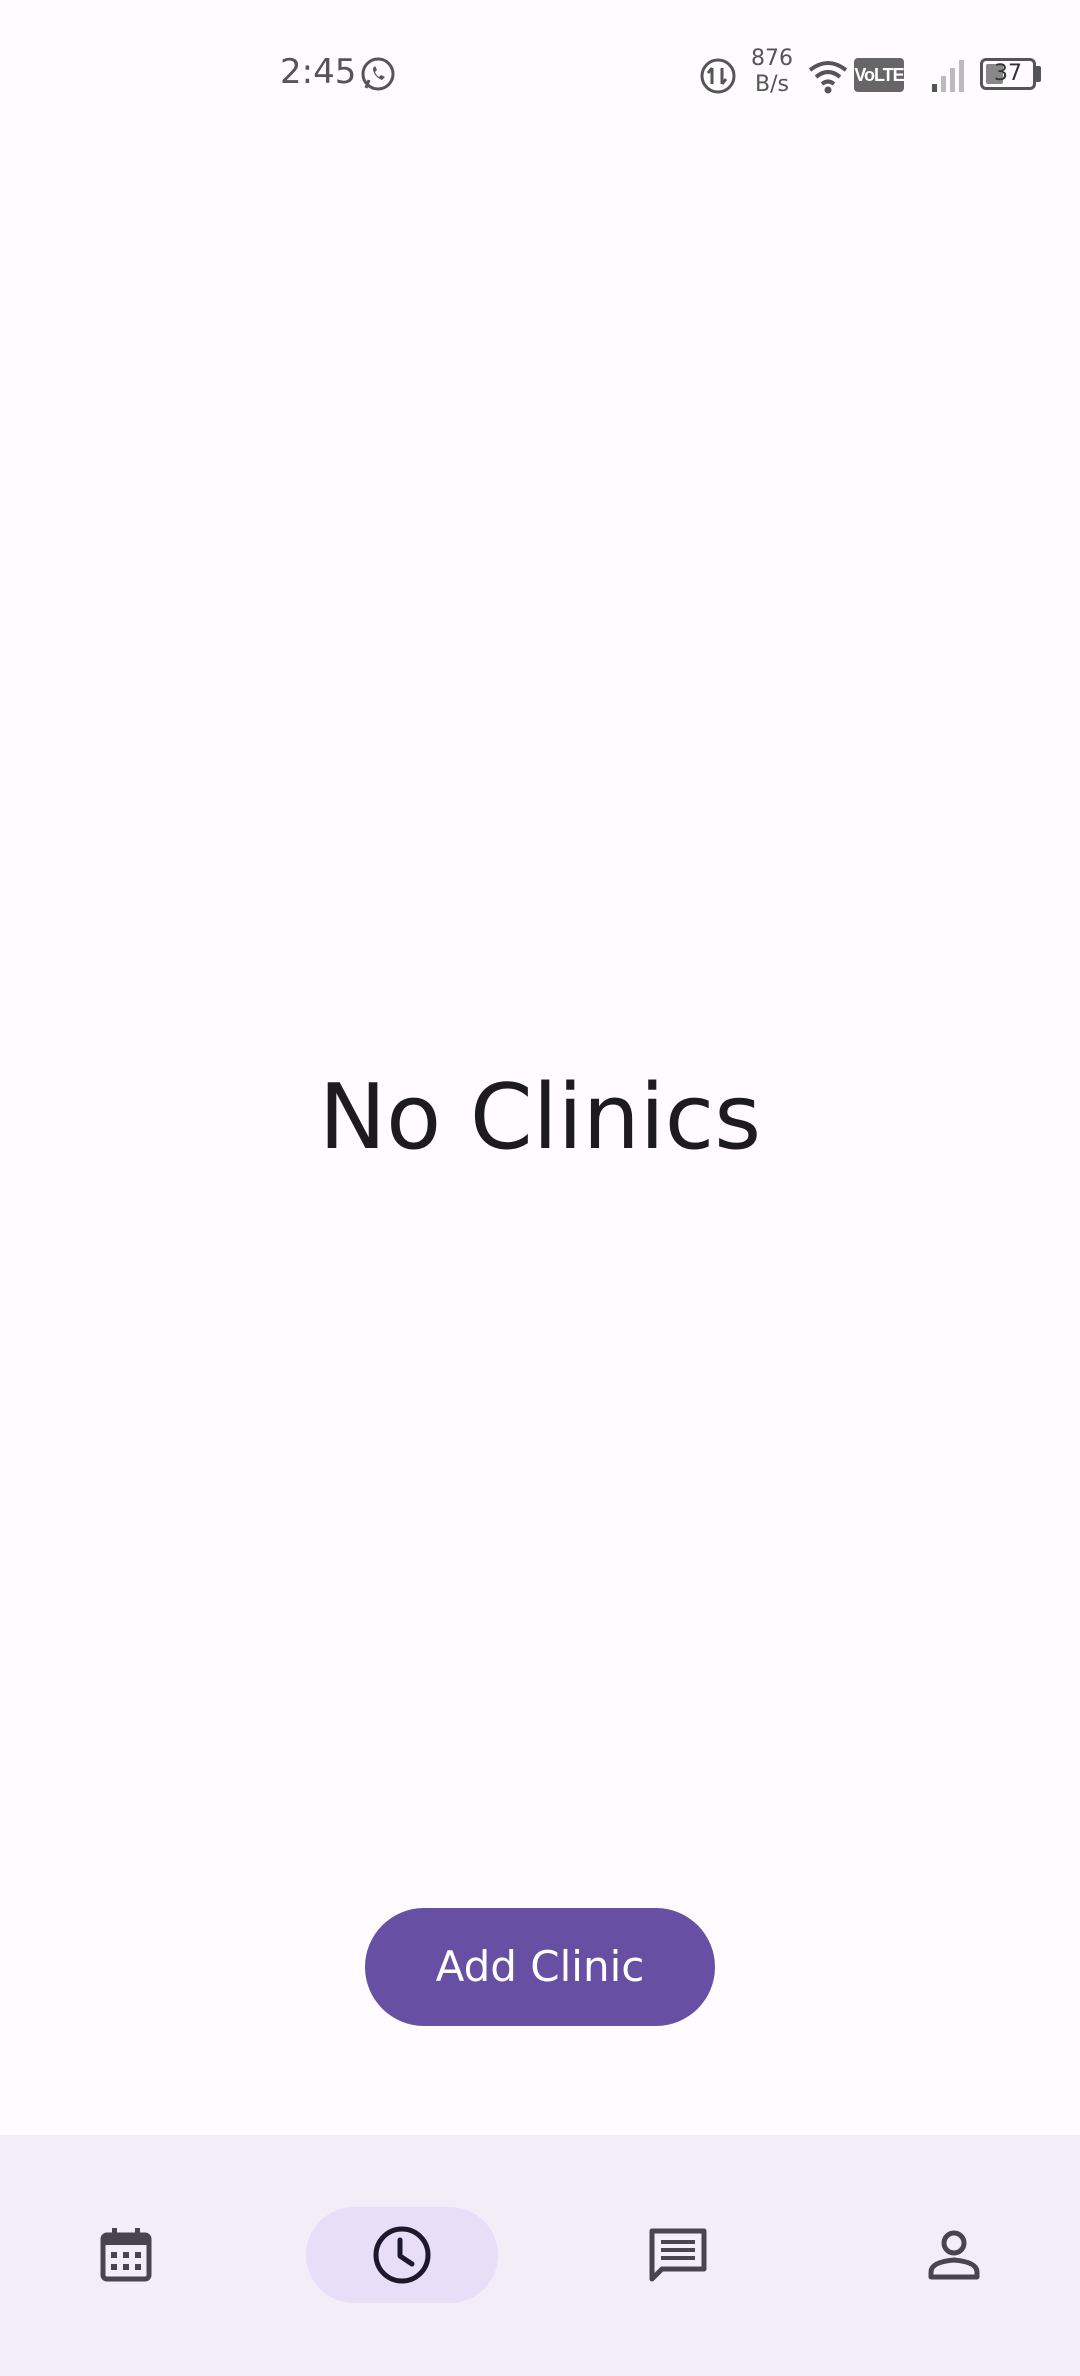 This screenshot has width=1080, height=2376. Describe the element at coordinates (879, 75) in the screenshot. I see `volte-badge: VoLTE` at that location.